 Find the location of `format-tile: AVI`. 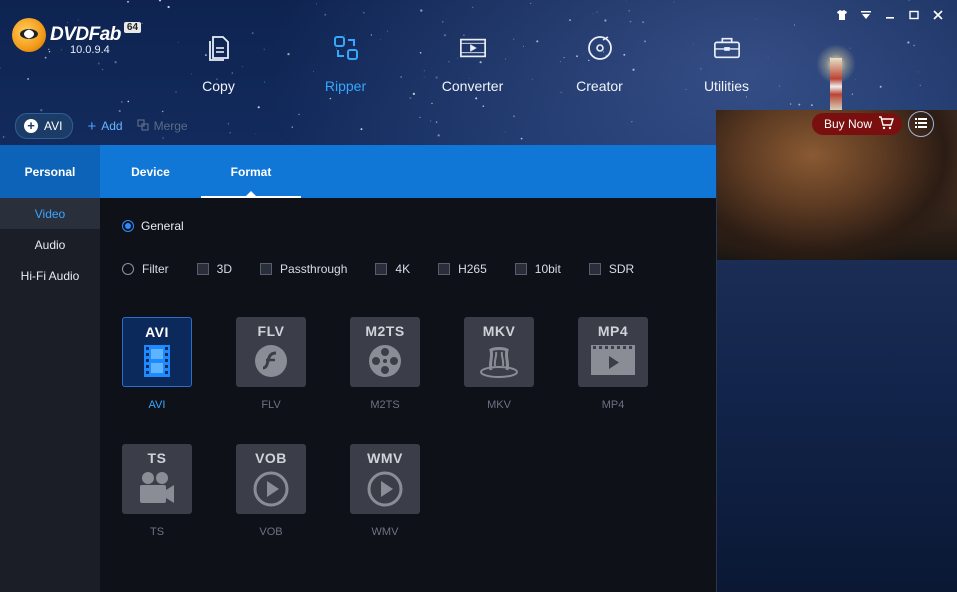

format-tile: AVI is located at coordinates (157, 352).